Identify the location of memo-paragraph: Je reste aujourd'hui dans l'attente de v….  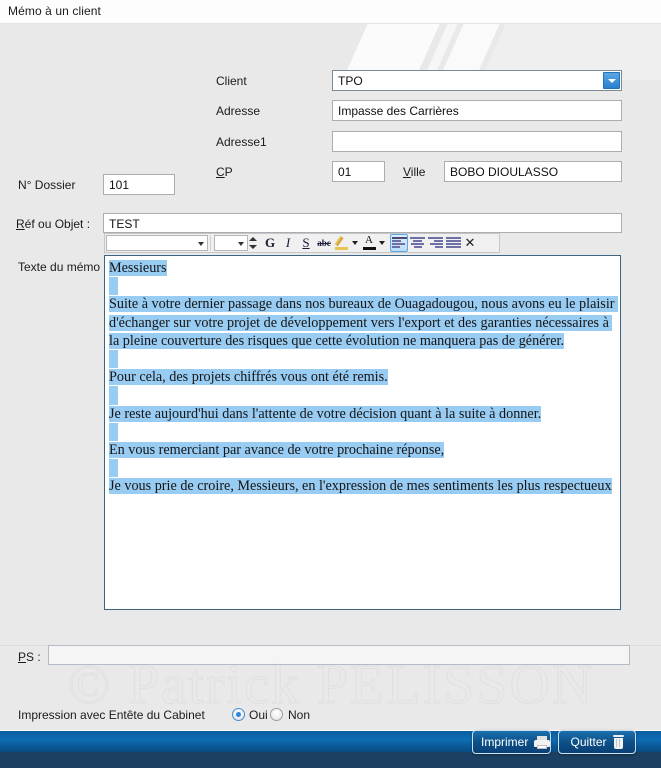
(325, 413).